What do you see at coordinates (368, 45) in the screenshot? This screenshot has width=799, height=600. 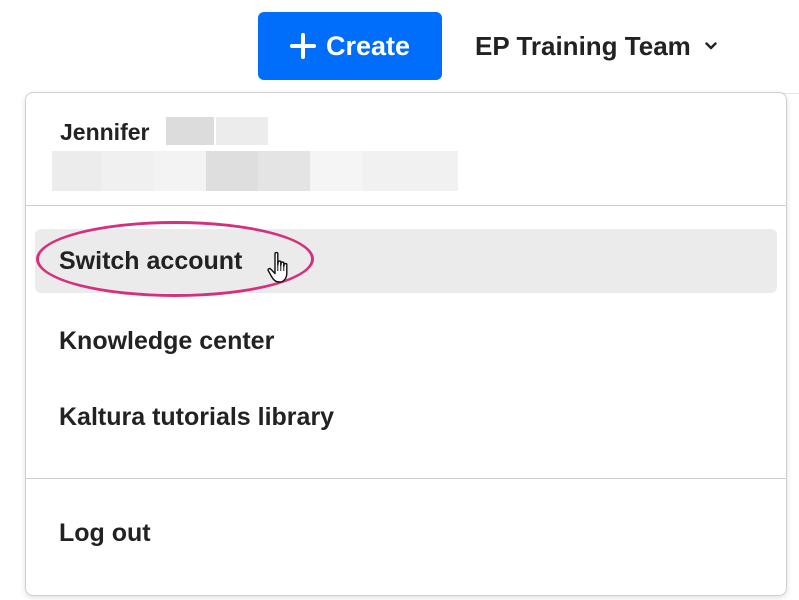 I see `create-button-label: Create` at bounding box center [368, 45].